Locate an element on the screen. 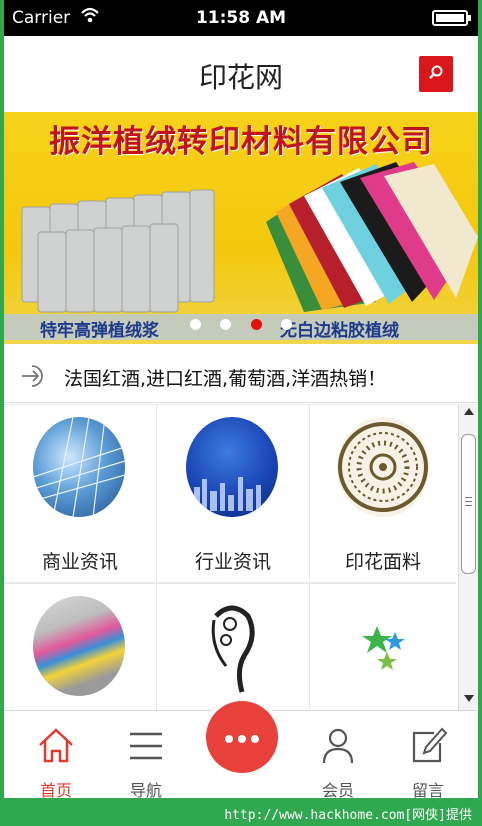  green-stars-icon is located at coordinates (383, 646).